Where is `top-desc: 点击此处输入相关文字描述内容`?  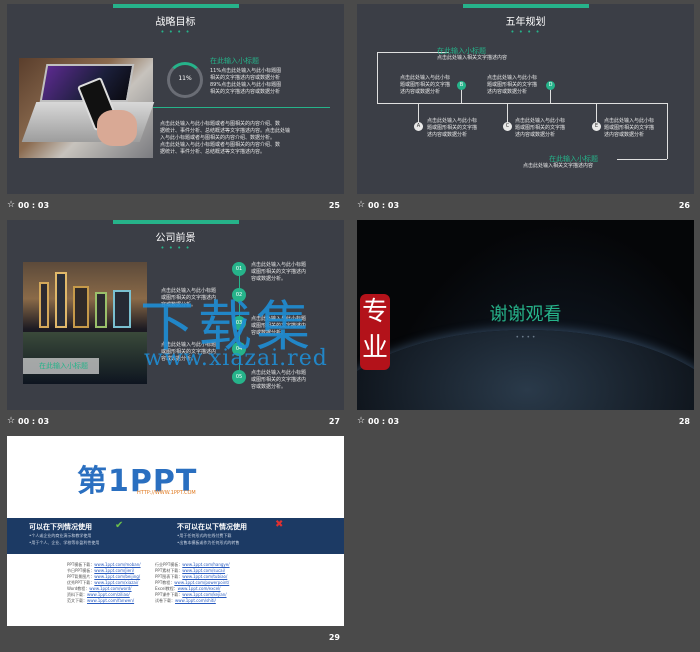 top-desc: 点击此处输入相关文字描述内容 is located at coordinates (472, 58).